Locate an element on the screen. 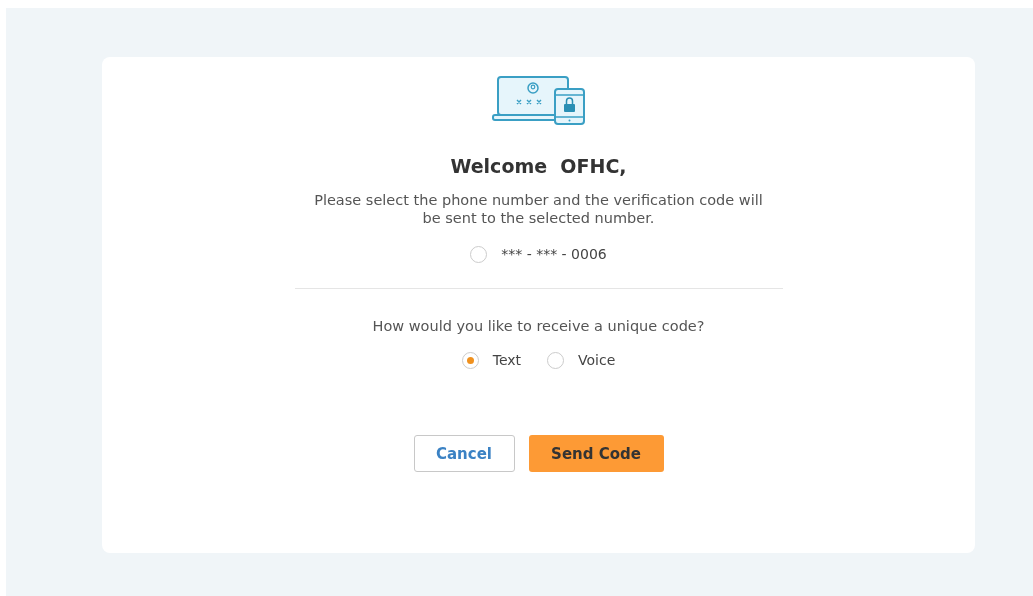 The height and width of the screenshot is (596, 1033). phone-number-label: *** - *** - 0006 is located at coordinates (554, 254).